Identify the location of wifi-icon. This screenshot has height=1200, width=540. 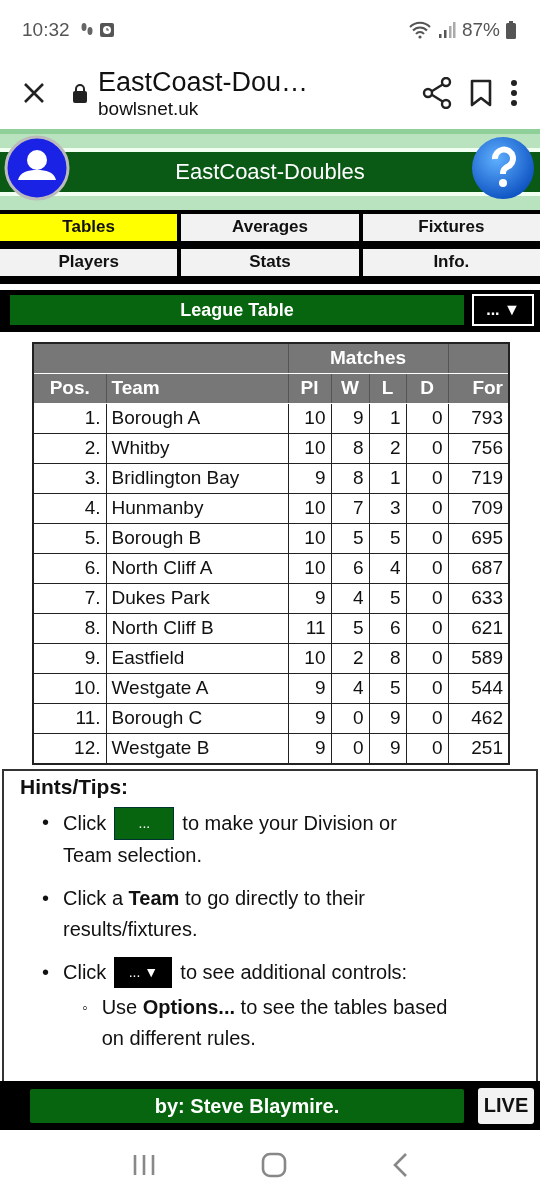
(419, 29).